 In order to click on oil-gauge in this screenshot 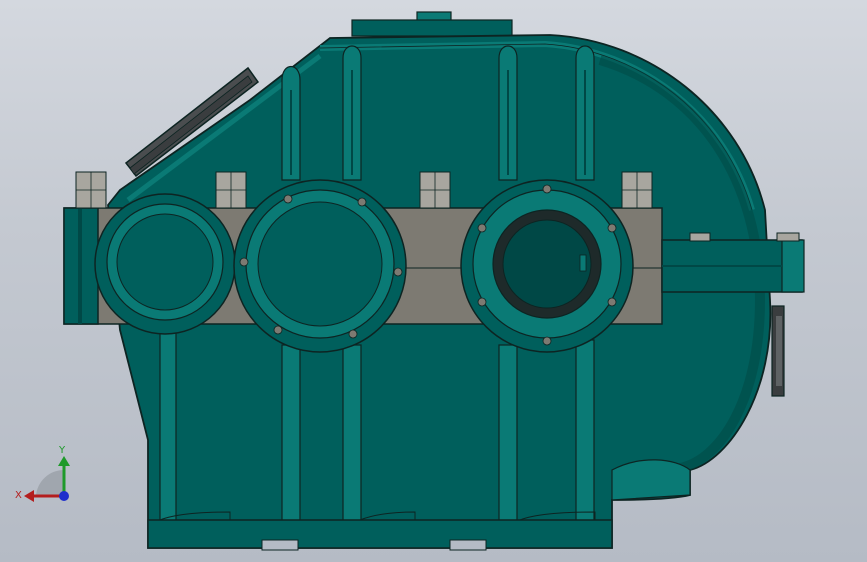, I will do `click(778, 351)`.